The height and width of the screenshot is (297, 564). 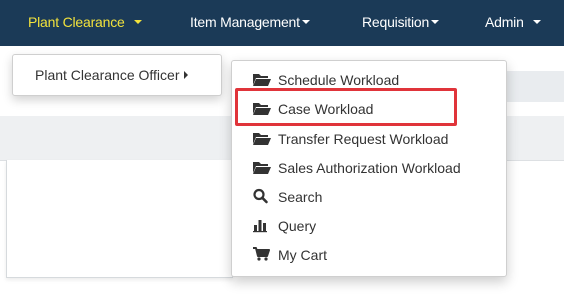 I want to click on menu-item-schedule-workload: Schedule Workload, so click(x=325, y=79).